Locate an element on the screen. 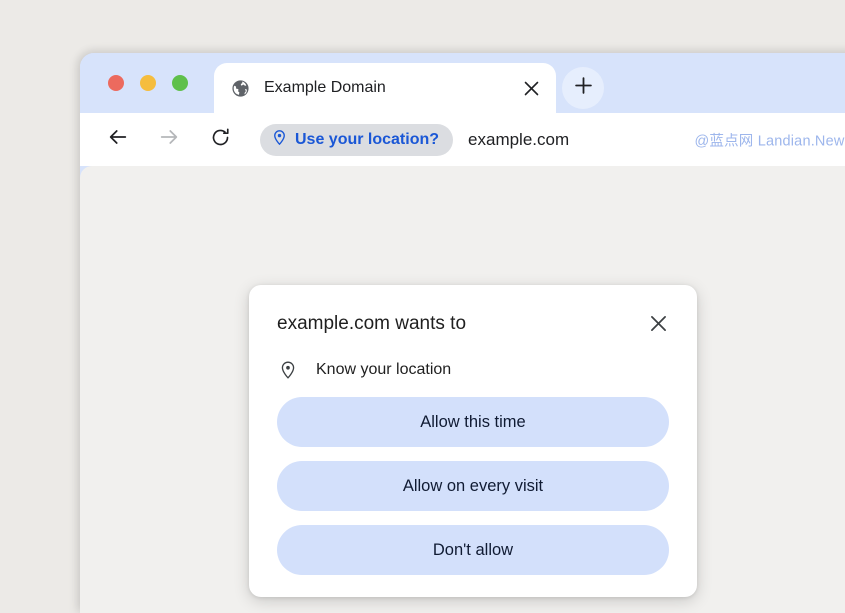  arrow-right-icon is located at coordinates (169, 139).